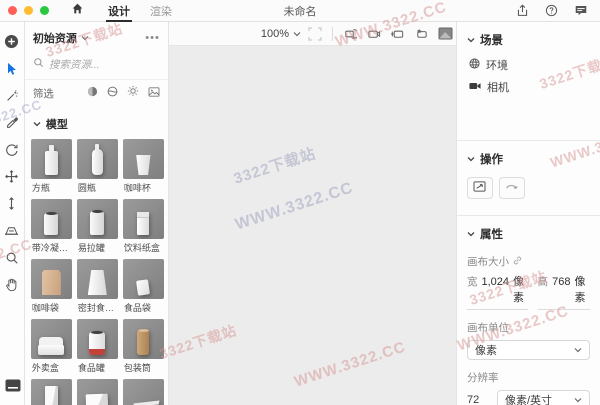  I want to click on asset-item: 咖啡杯, so click(143, 166).